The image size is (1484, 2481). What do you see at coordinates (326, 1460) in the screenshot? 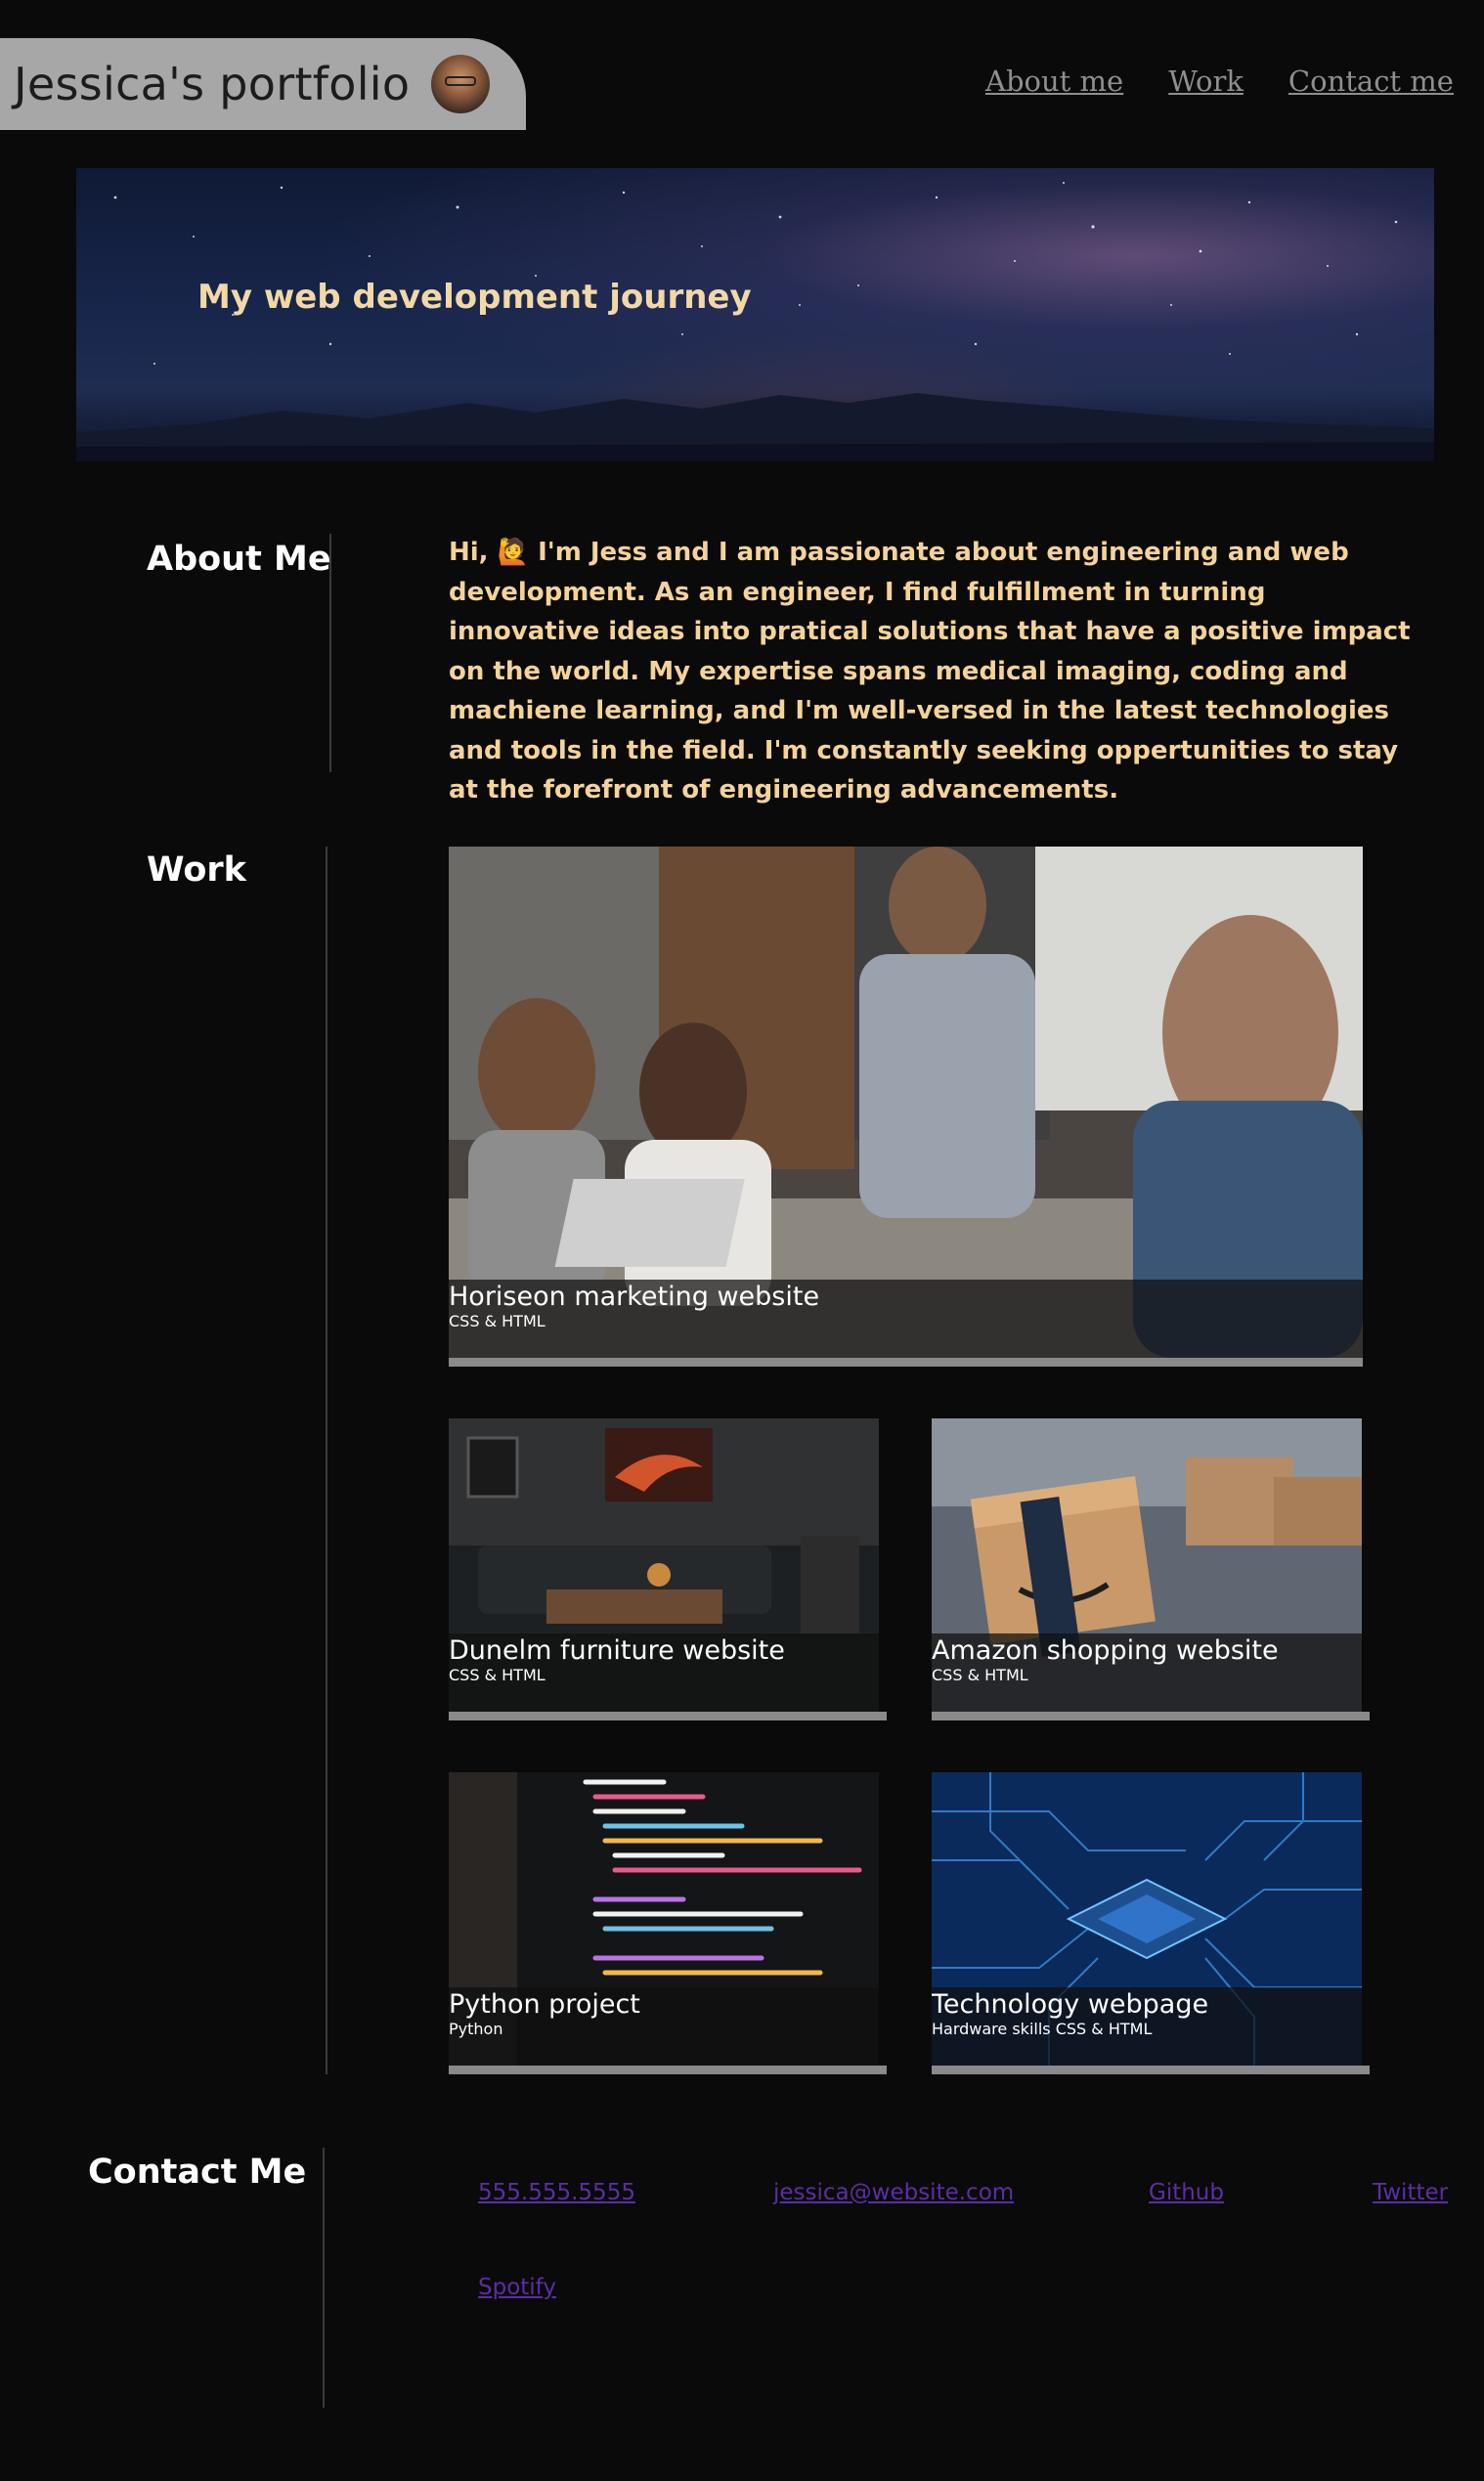
I see `work-divider` at bounding box center [326, 1460].